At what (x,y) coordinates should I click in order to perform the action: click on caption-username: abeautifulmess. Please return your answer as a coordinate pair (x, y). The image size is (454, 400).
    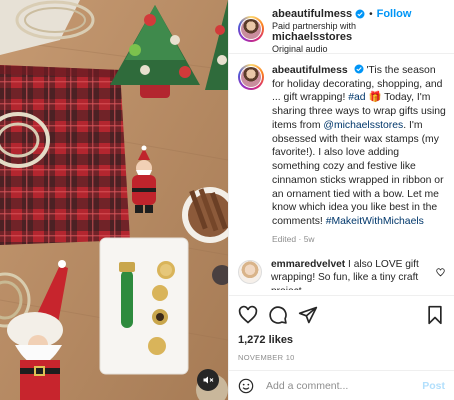
    Looking at the image, I should click on (310, 70).